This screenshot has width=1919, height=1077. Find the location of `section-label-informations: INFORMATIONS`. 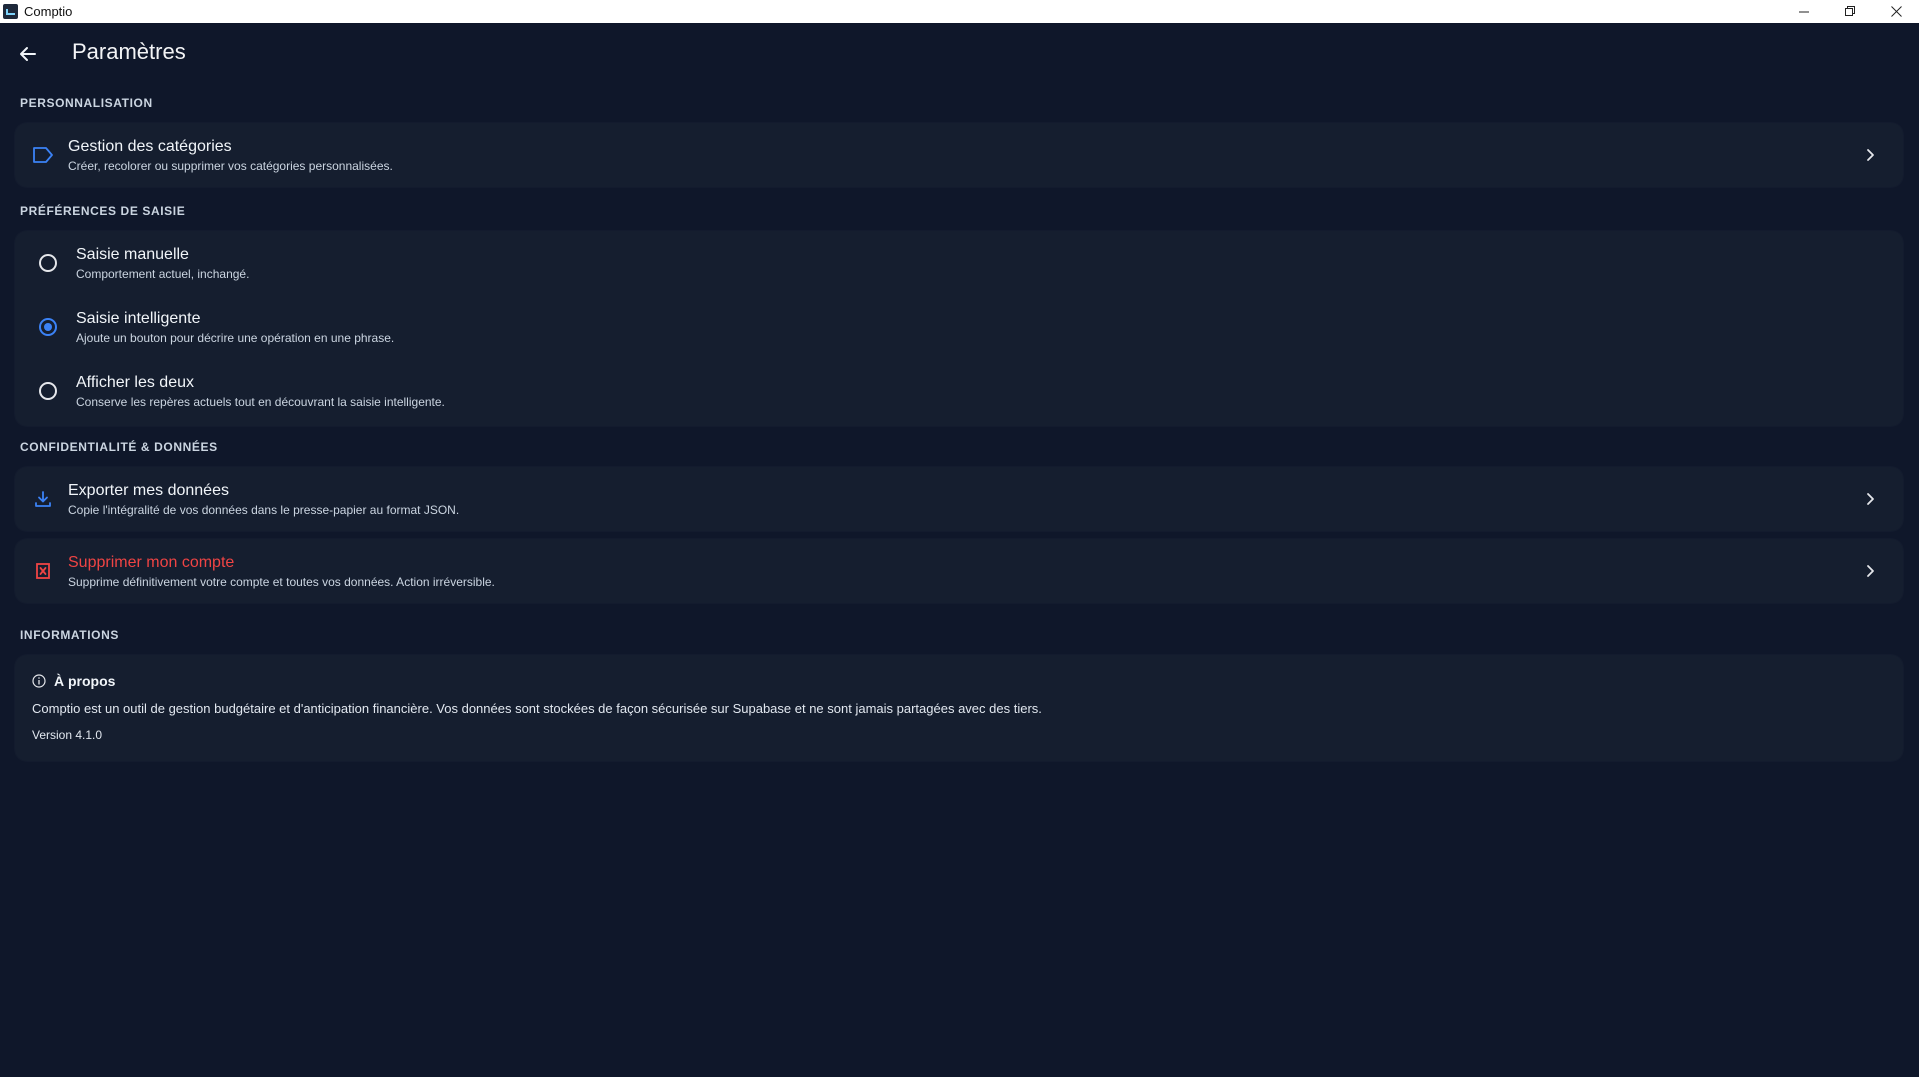

section-label-informations: INFORMATIONS is located at coordinates (69, 635).